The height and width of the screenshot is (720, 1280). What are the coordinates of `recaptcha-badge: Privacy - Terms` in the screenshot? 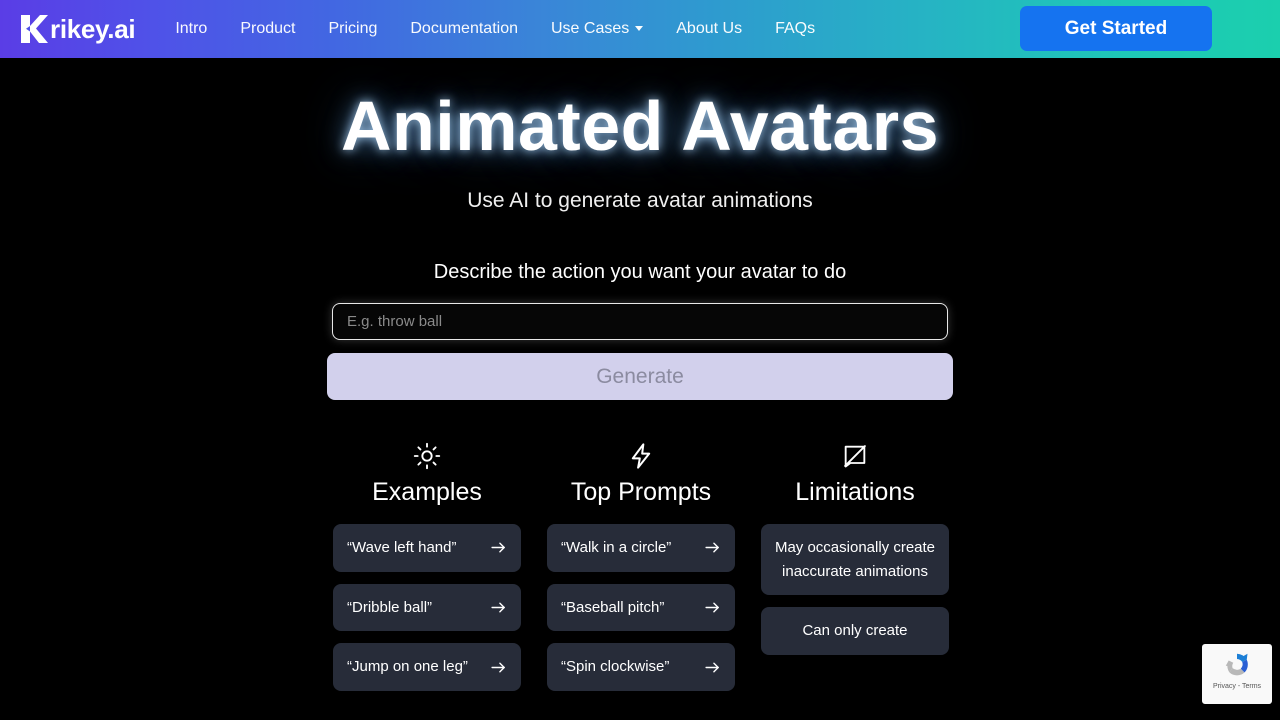 It's located at (1237, 674).